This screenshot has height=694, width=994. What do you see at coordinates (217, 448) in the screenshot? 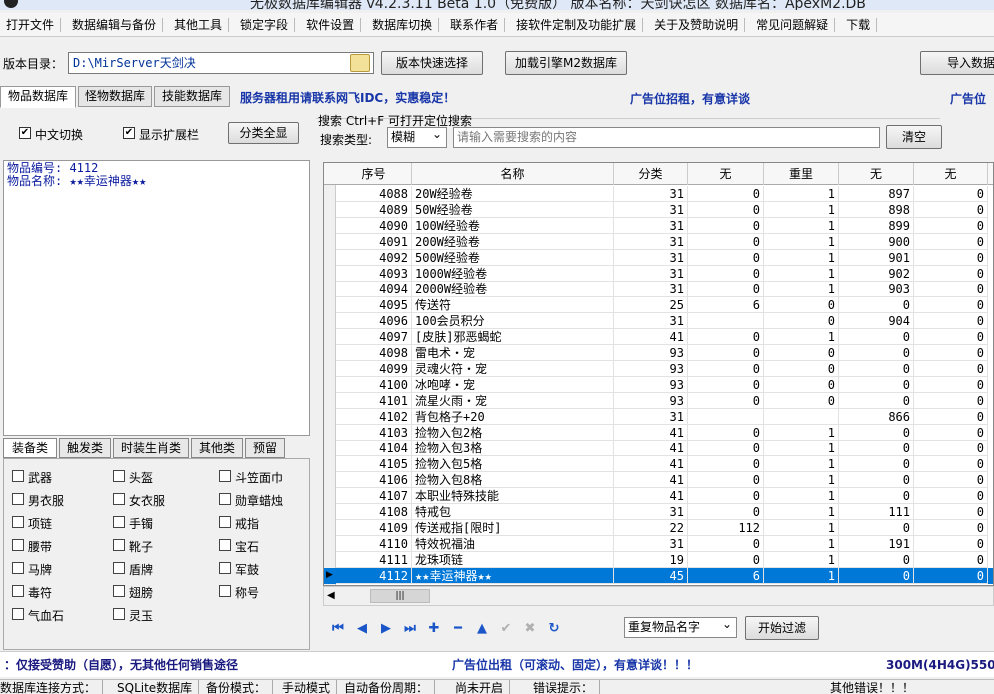
I see `cat-tab-other: 其他类` at bounding box center [217, 448].